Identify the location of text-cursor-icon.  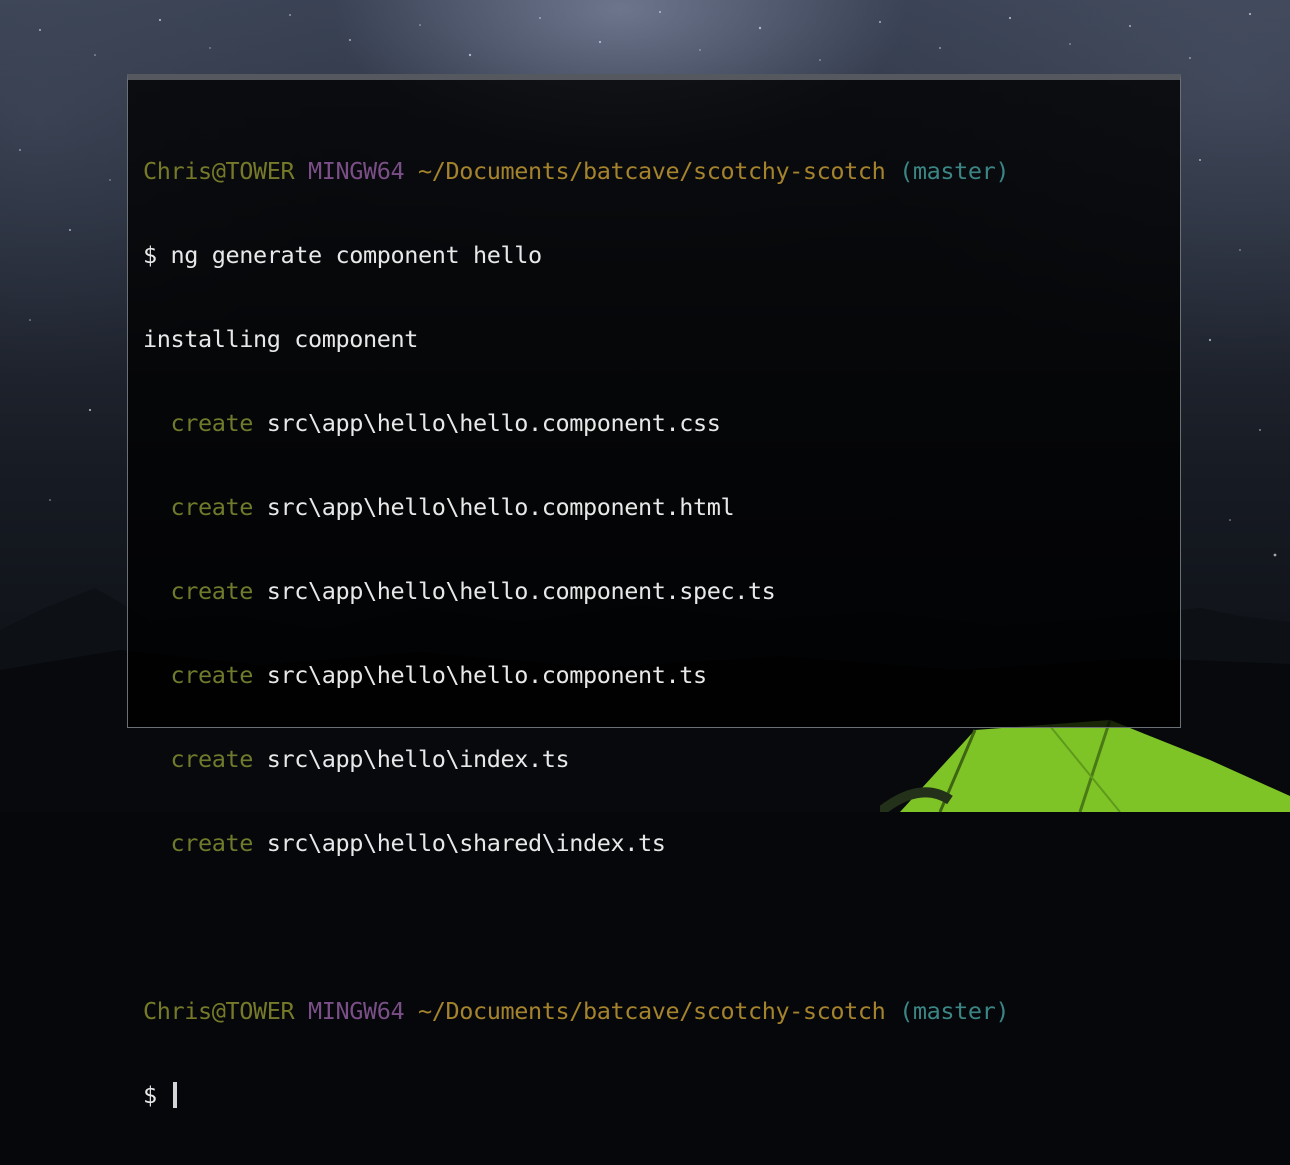
(174, 1095).